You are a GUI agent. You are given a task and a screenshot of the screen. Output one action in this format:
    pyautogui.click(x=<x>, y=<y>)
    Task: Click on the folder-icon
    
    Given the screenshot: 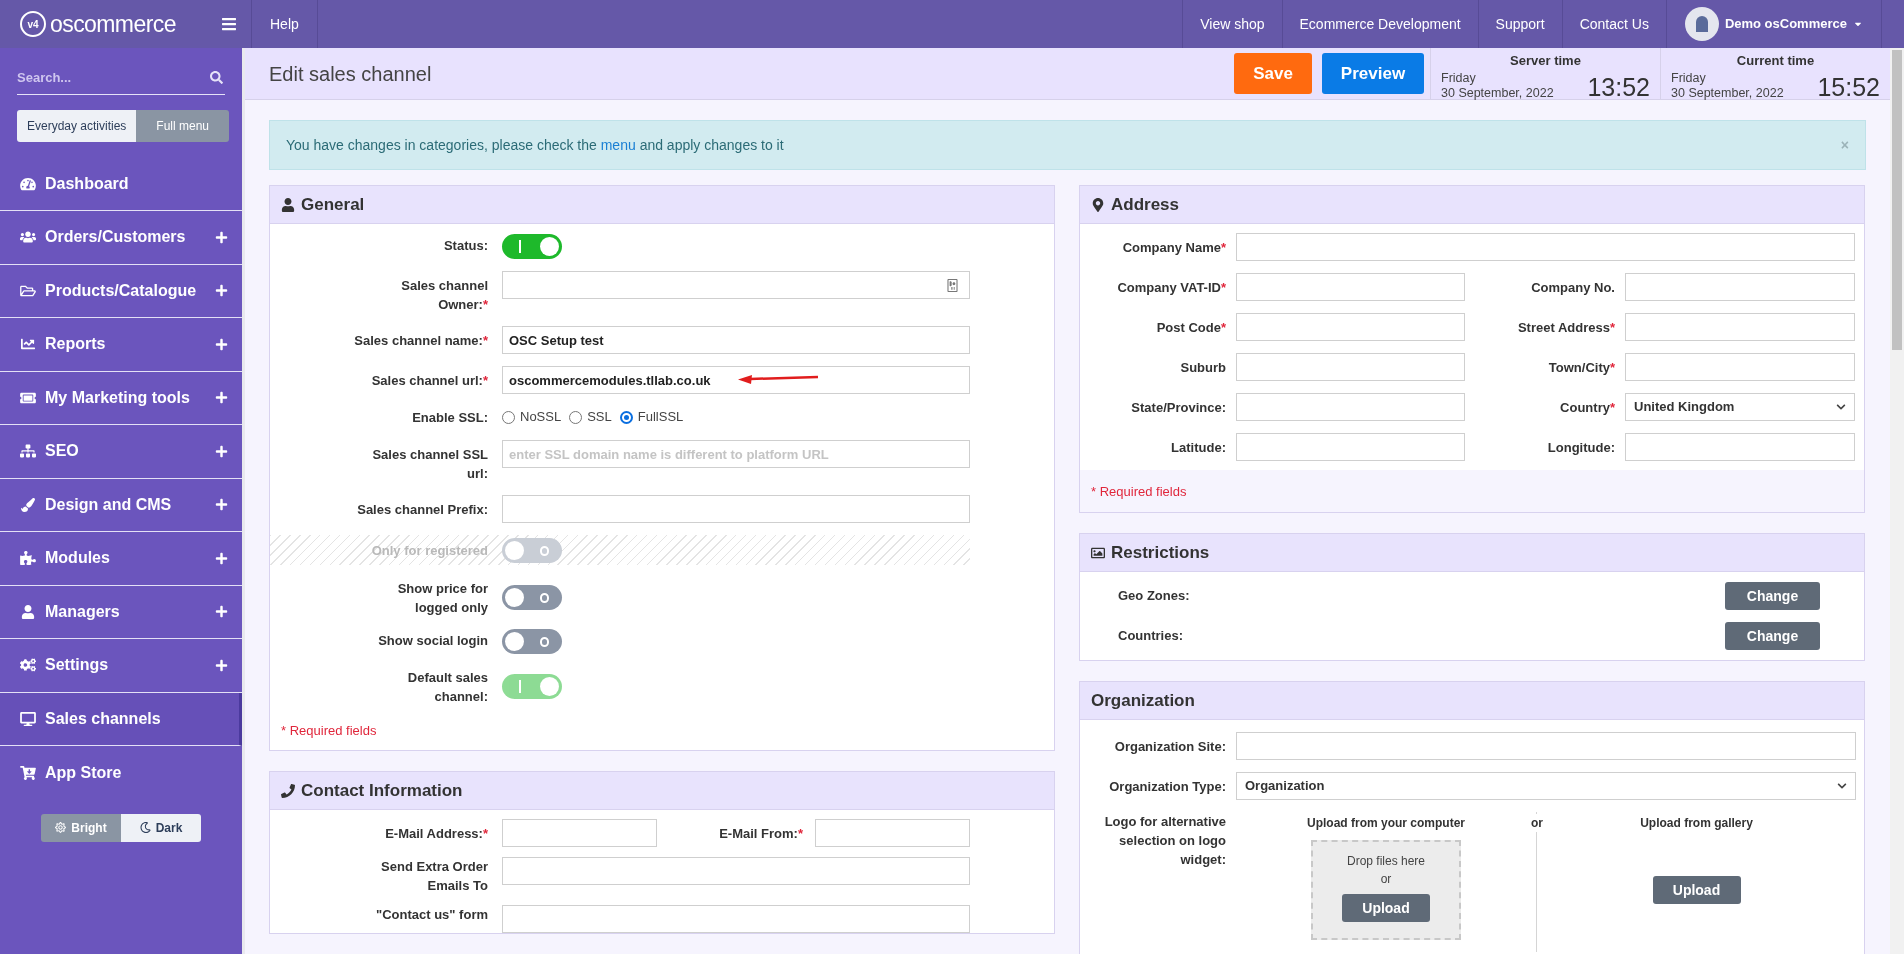 What is the action you would take?
    pyautogui.click(x=28, y=290)
    